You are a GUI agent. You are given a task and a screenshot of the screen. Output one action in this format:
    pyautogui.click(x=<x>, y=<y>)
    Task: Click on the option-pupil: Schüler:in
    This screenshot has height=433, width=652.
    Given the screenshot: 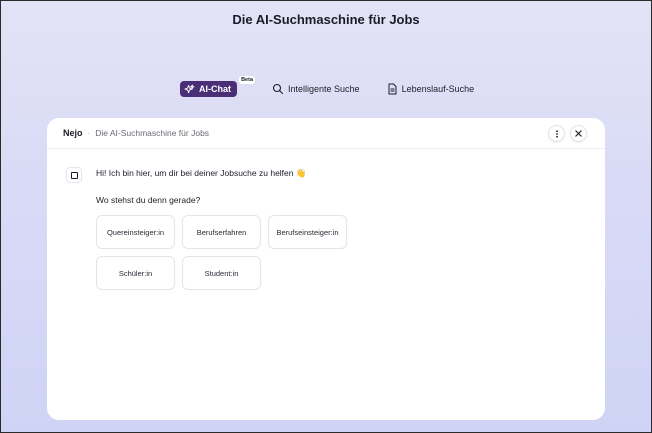 What is the action you would take?
    pyautogui.click(x=135, y=273)
    